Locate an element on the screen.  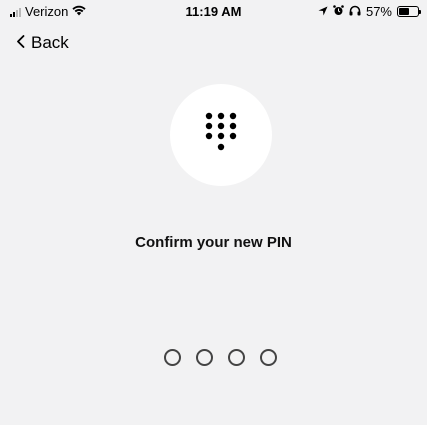
back-button: Back is located at coordinates (42, 43).